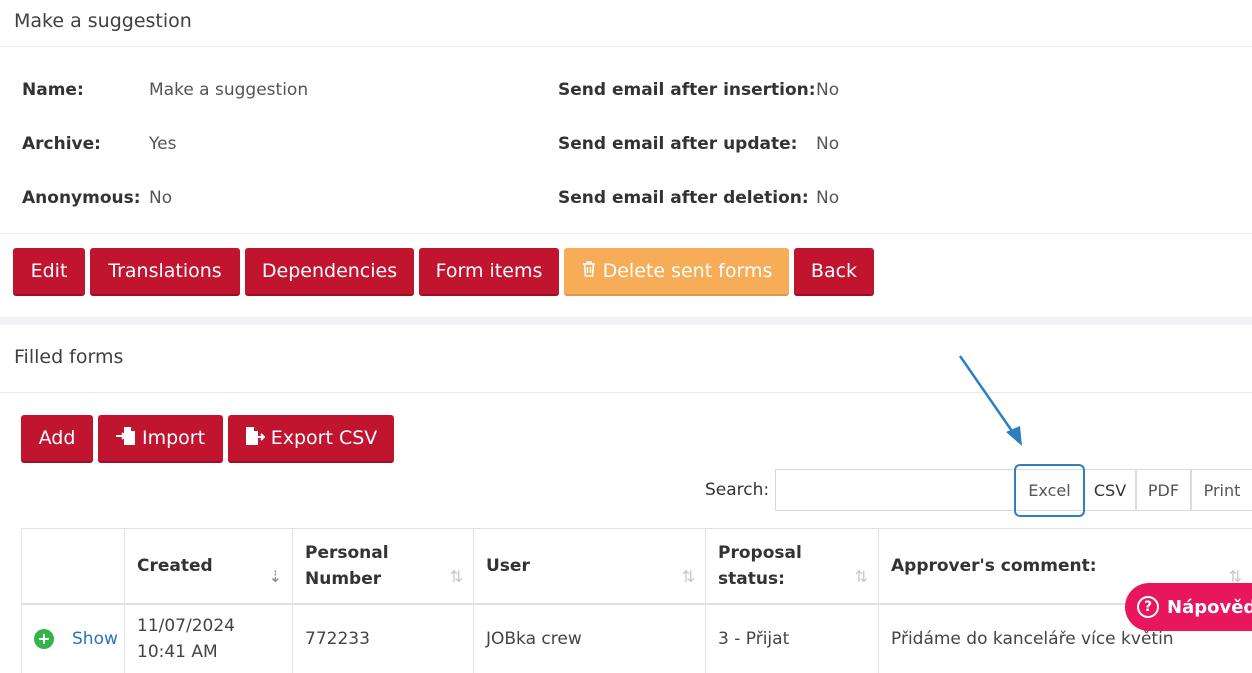 Image resolution: width=1252 pixels, height=673 pixels. What do you see at coordinates (1148, 607) in the screenshot?
I see `question-icon: ?` at bounding box center [1148, 607].